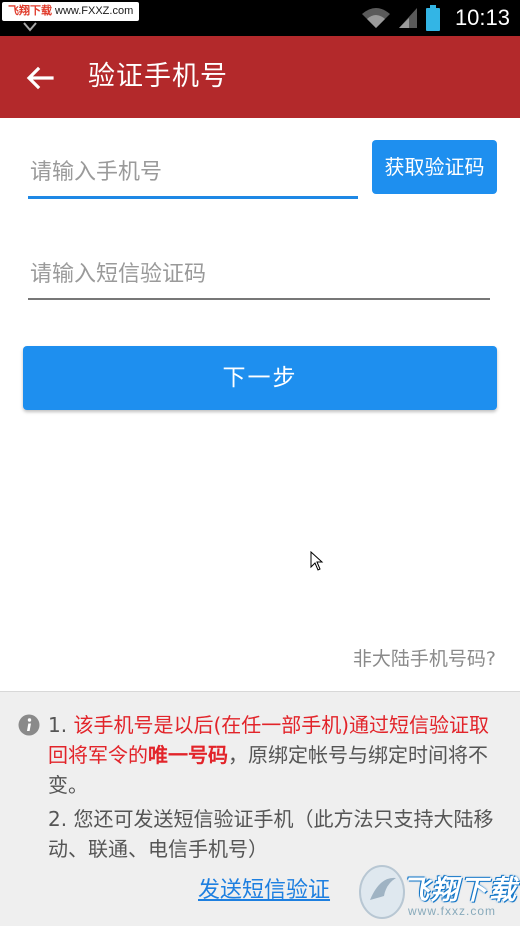  I want to click on info-circle-icon, so click(29, 725).